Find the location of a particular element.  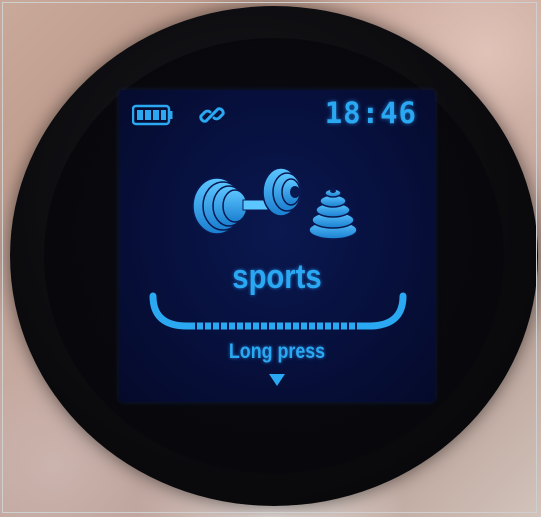

long-press-hint: Long press is located at coordinates (277, 351).